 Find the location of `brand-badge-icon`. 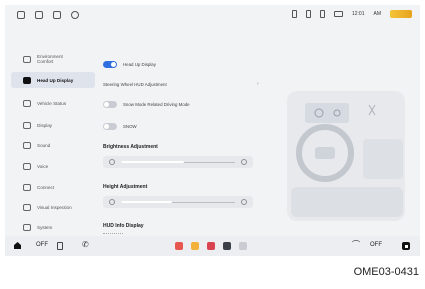

brand-badge-icon is located at coordinates (401, 14).